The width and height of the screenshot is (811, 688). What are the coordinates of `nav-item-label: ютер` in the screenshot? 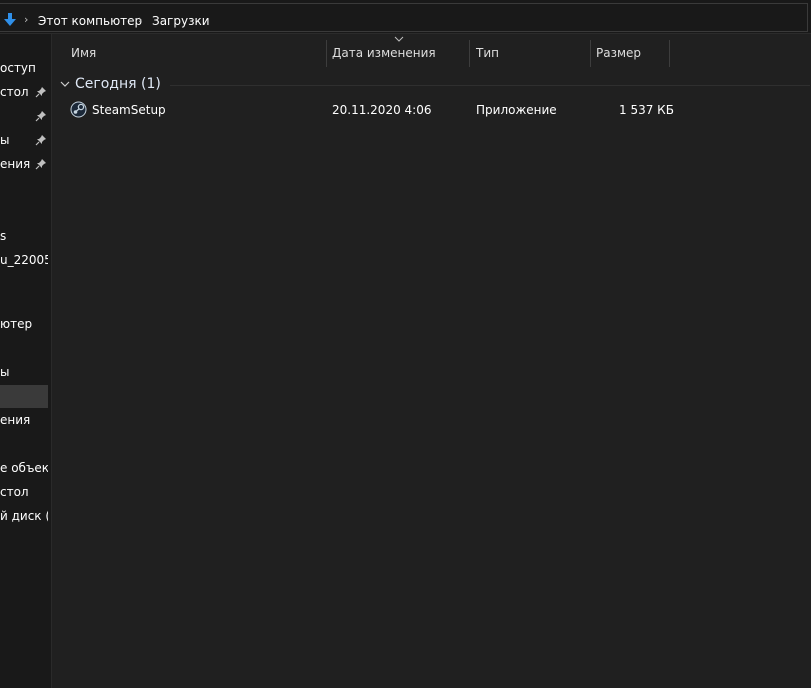 It's located at (16, 324).